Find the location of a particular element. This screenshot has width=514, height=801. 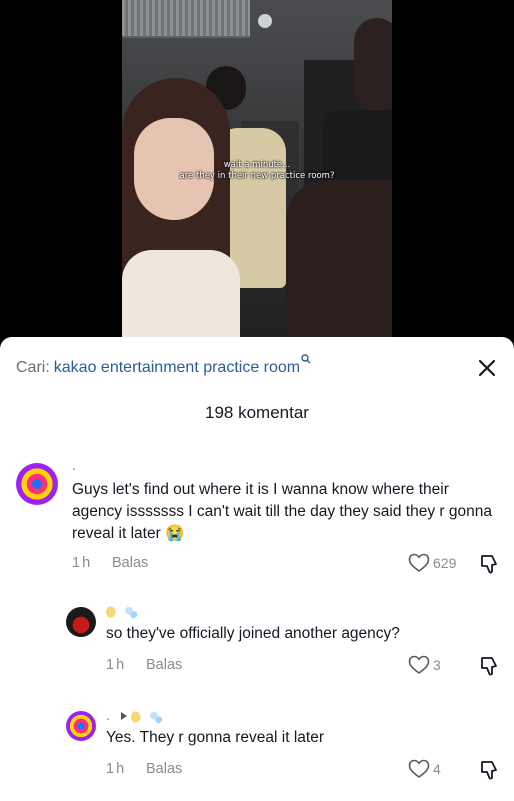

play-arrow-icon is located at coordinates (123, 716).